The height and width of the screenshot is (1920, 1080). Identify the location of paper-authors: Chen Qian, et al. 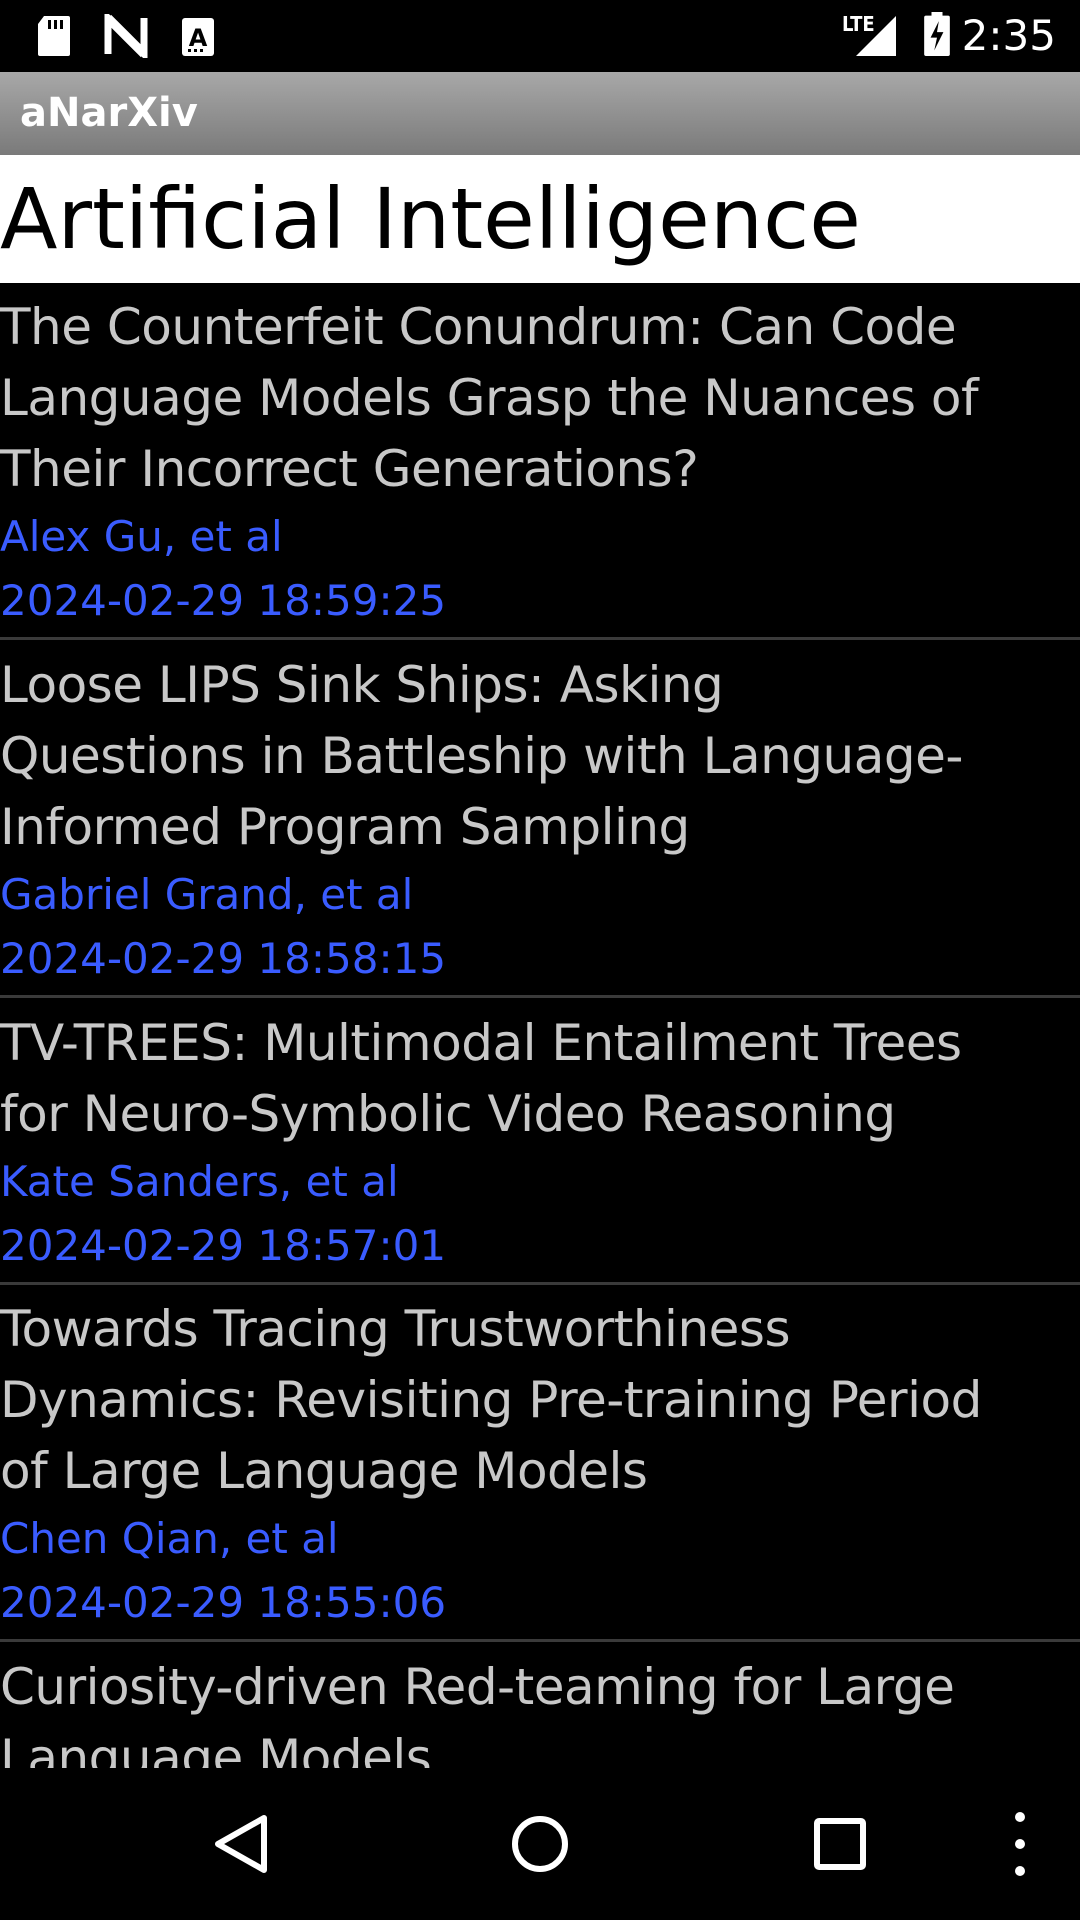
(169, 1538).